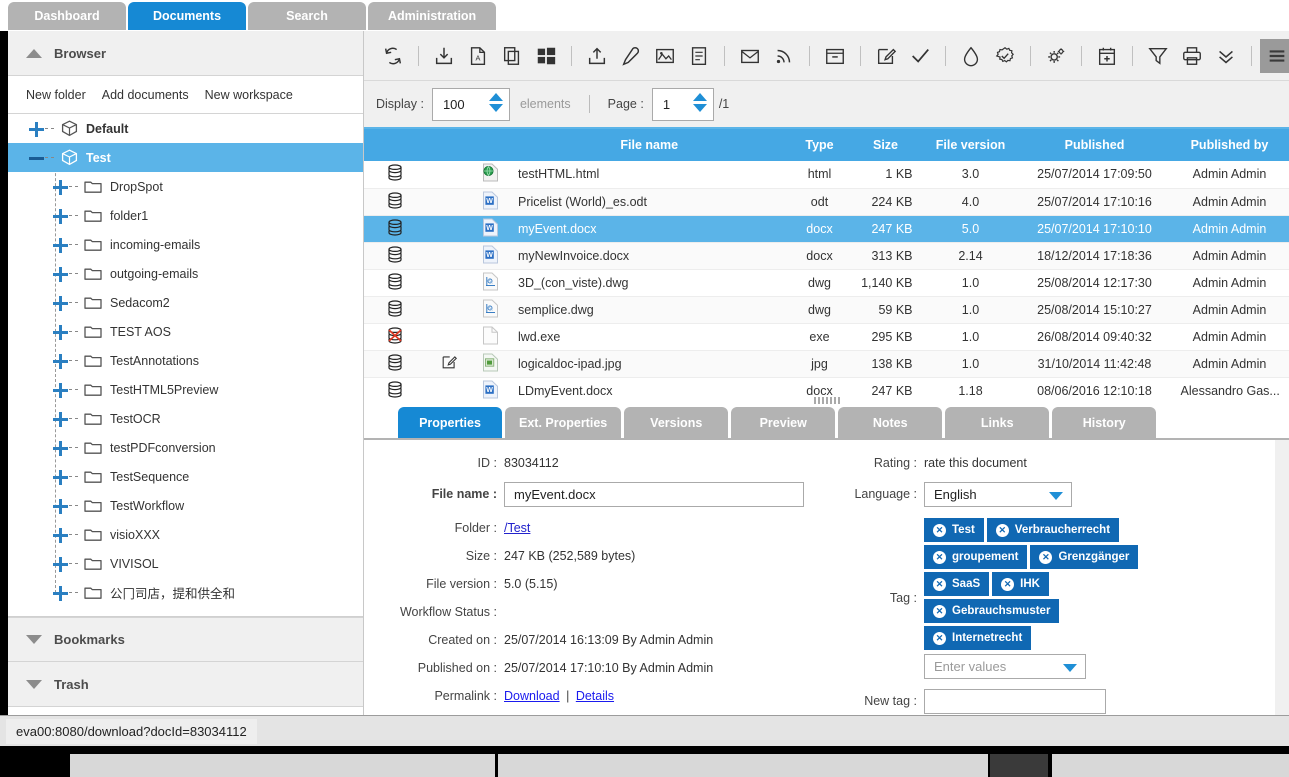 This screenshot has height=777, width=1289. What do you see at coordinates (998, 494) in the screenshot?
I see `language-select: English` at bounding box center [998, 494].